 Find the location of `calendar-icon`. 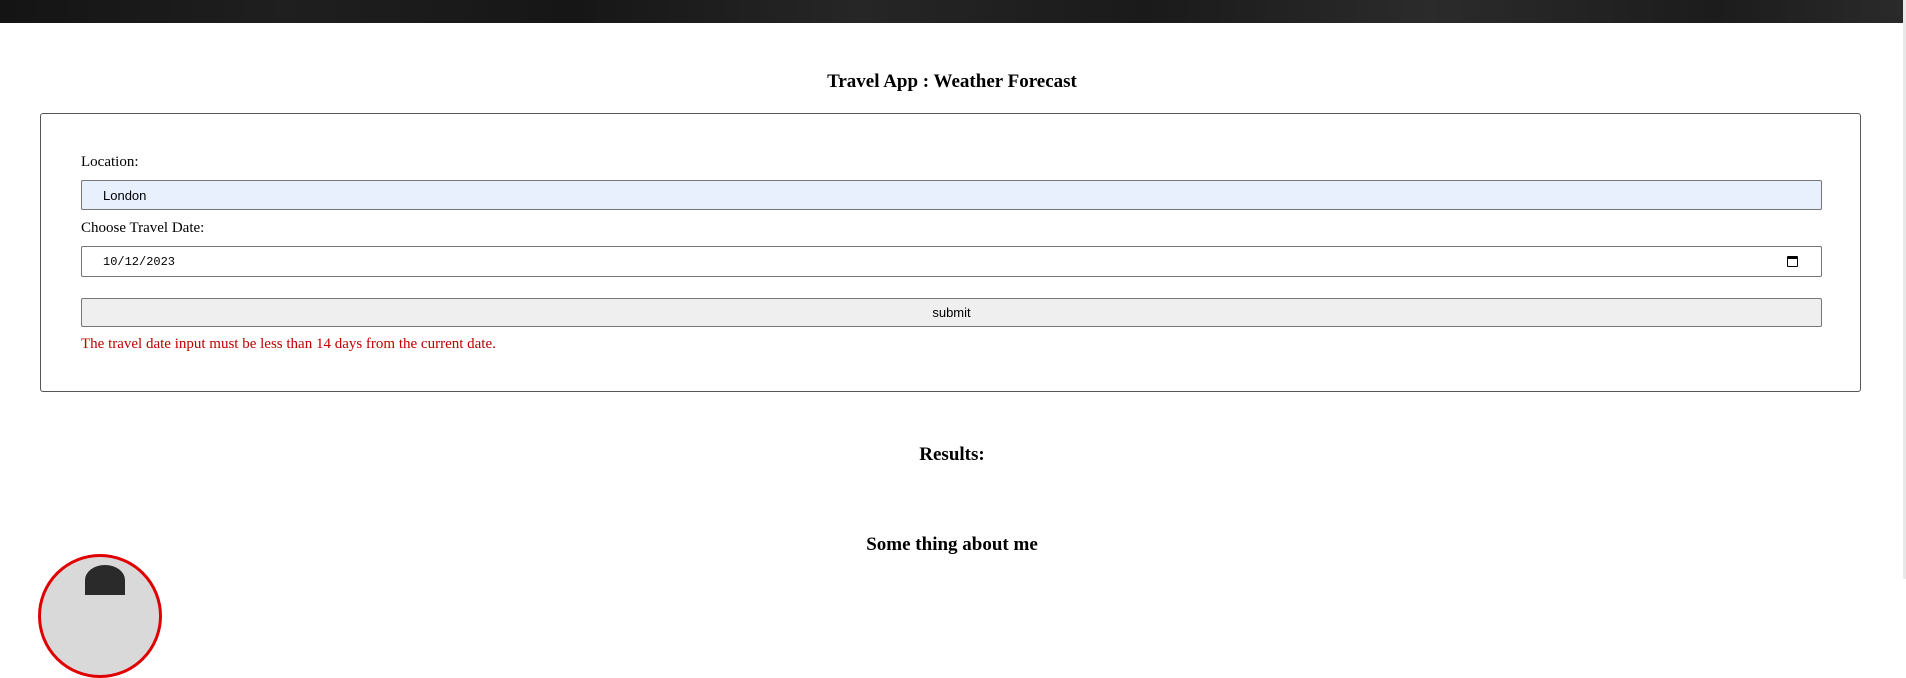

calendar-icon is located at coordinates (1792, 261).